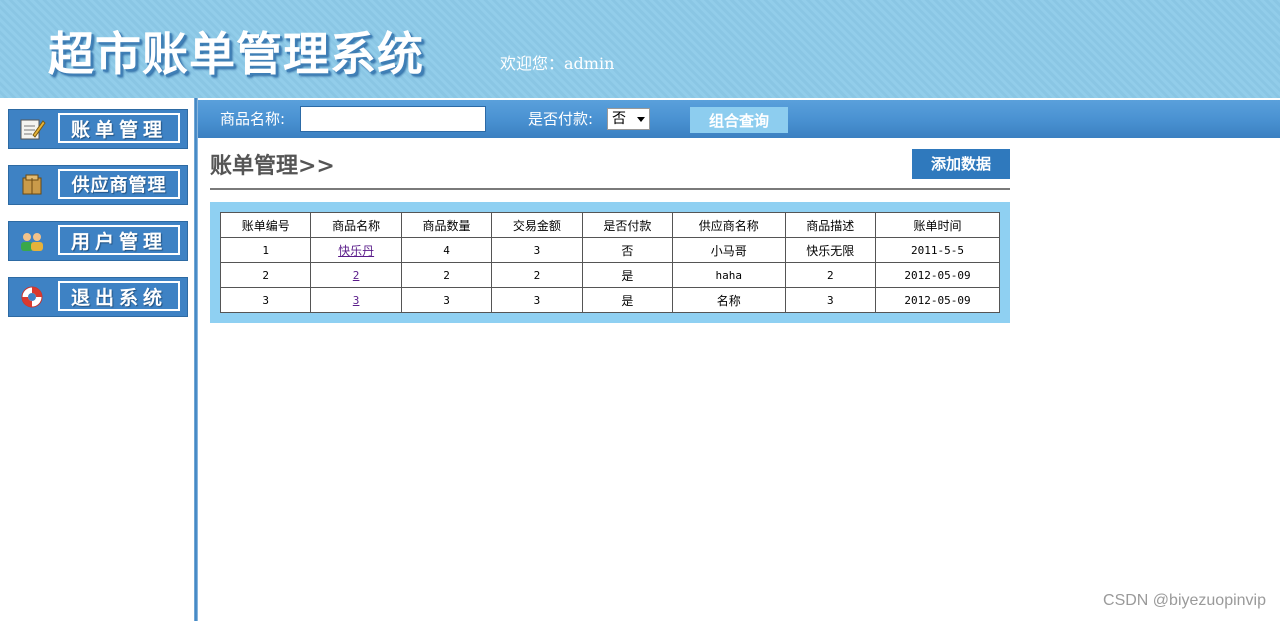 The image size is (1280, 621). Describe the element at coordinates (729, 275) in the screenshot. I see `cell-supplier: haha` at that location.